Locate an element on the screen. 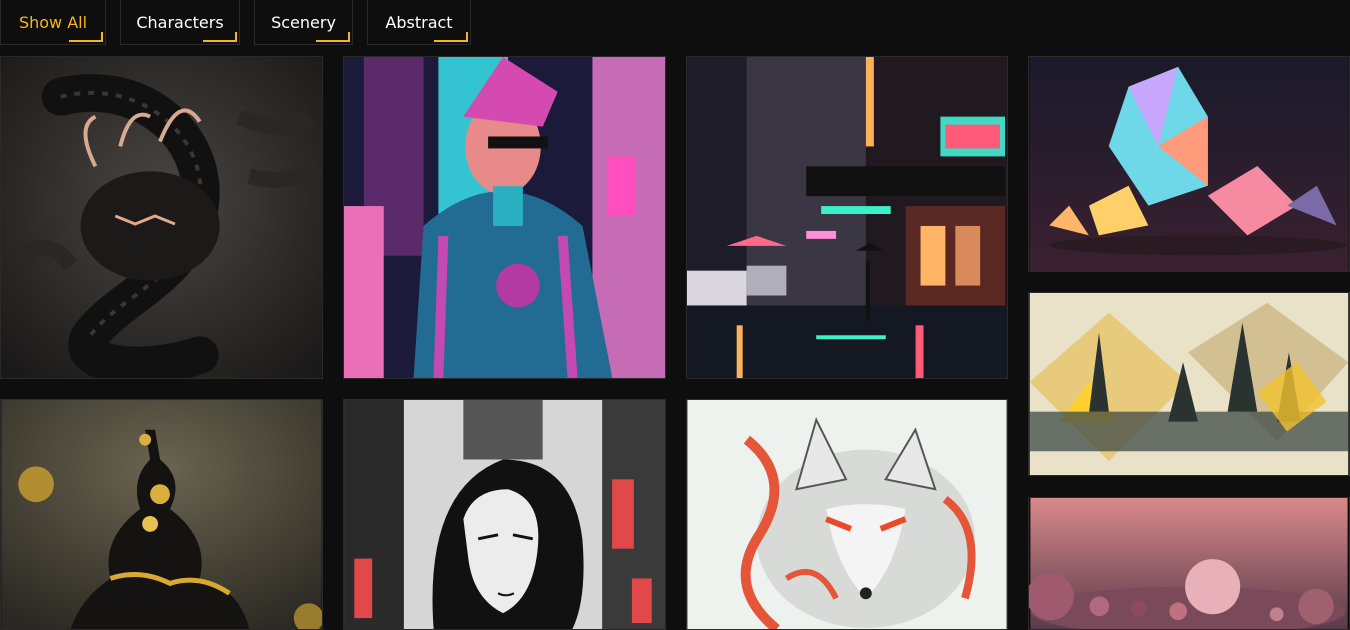  gallery-item-crystals is located at coordinates (1189, 164).